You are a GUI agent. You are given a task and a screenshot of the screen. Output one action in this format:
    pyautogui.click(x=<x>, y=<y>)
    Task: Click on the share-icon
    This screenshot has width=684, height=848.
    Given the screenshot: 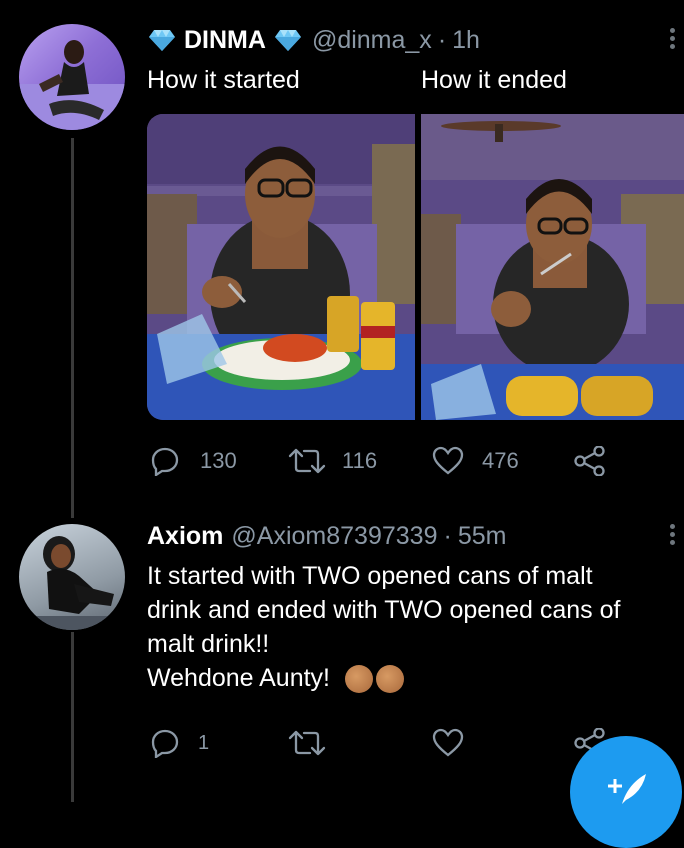 What is the action you would take?
    pyautogui.click(x=589, y=461)
    